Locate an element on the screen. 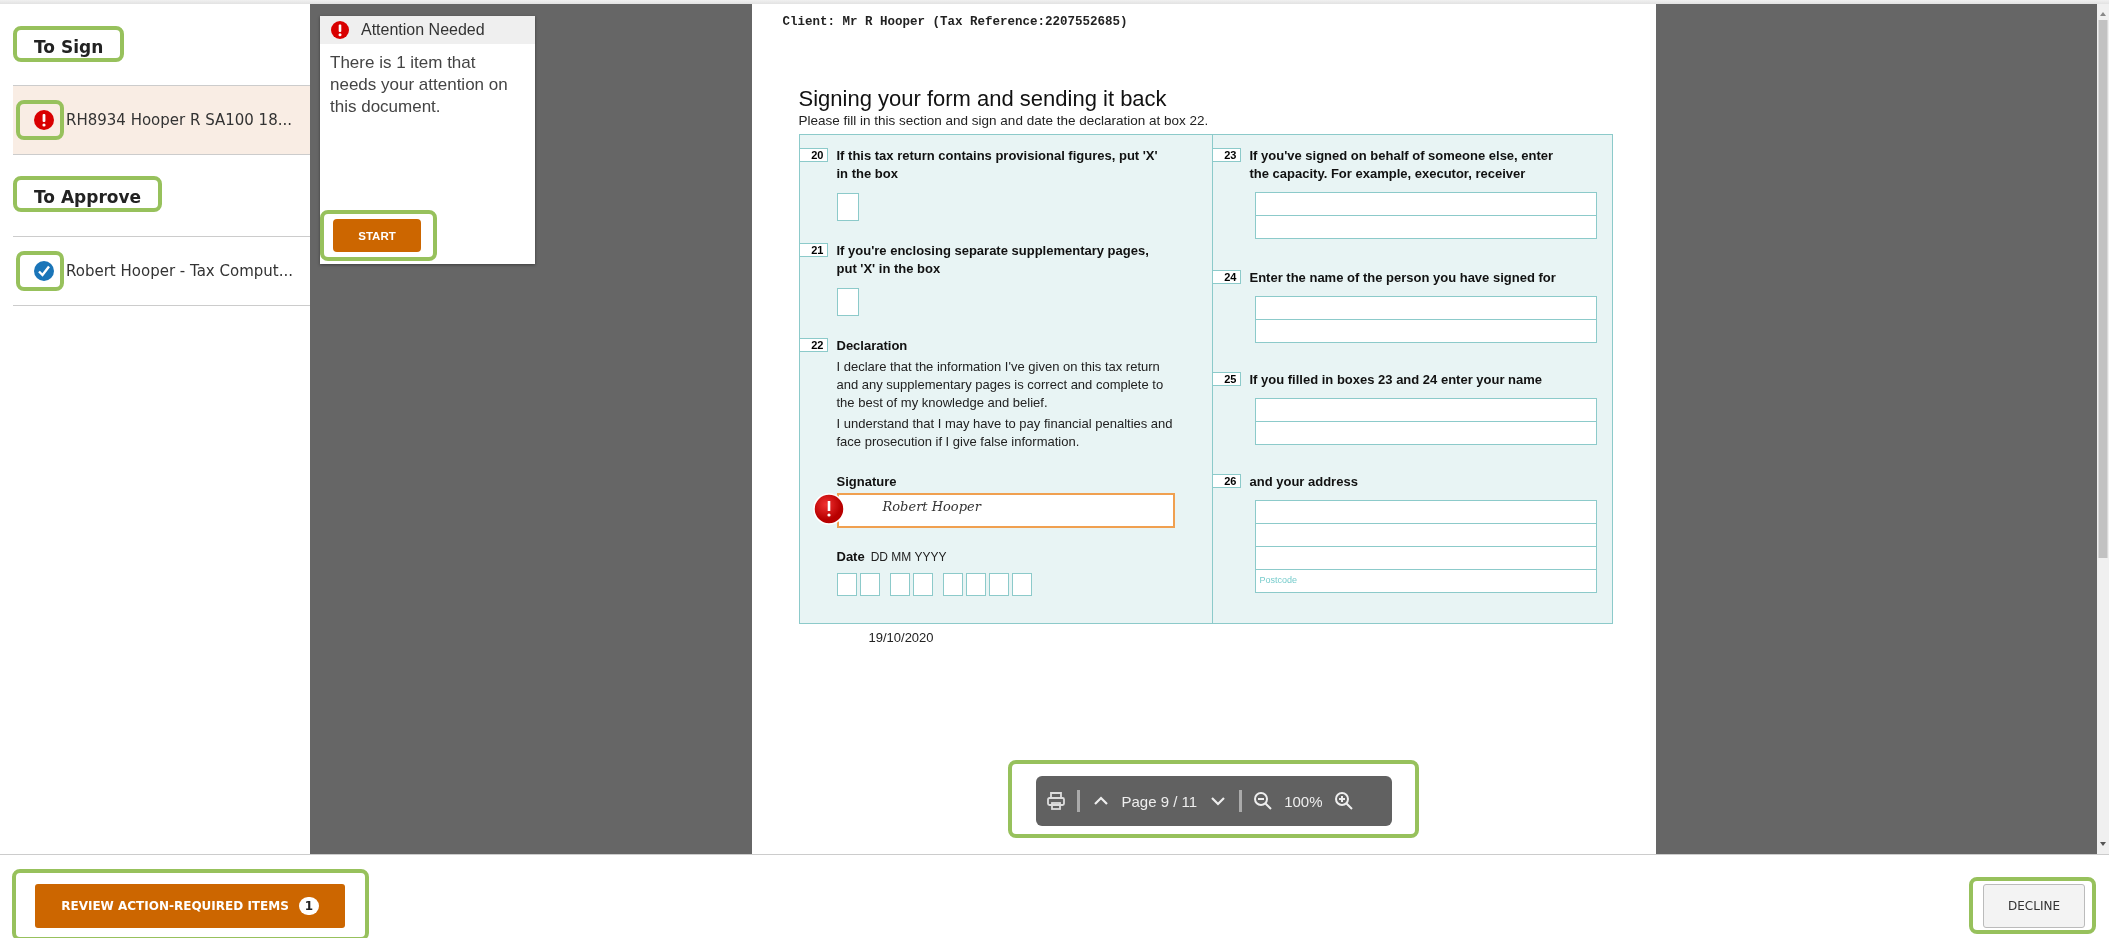  question-text: If this tax return contains provisional figures, put 'X' in the box is located at coordinates (997, 165).